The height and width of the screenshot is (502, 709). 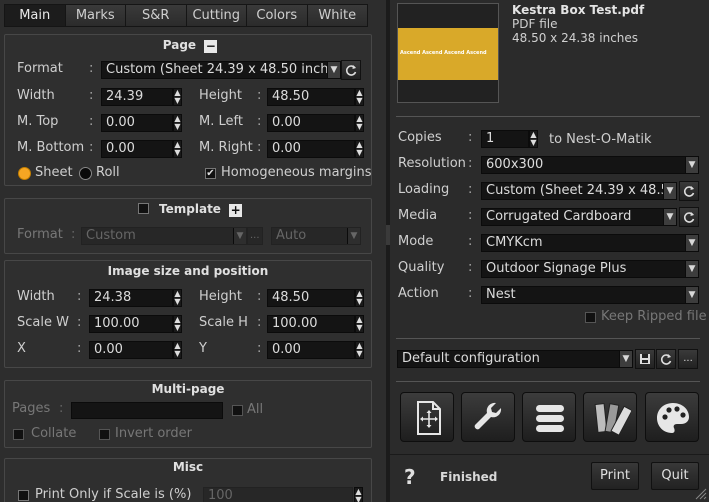 I want to click on margin-bottom-input: 0.00, so click(x=137, y=149).